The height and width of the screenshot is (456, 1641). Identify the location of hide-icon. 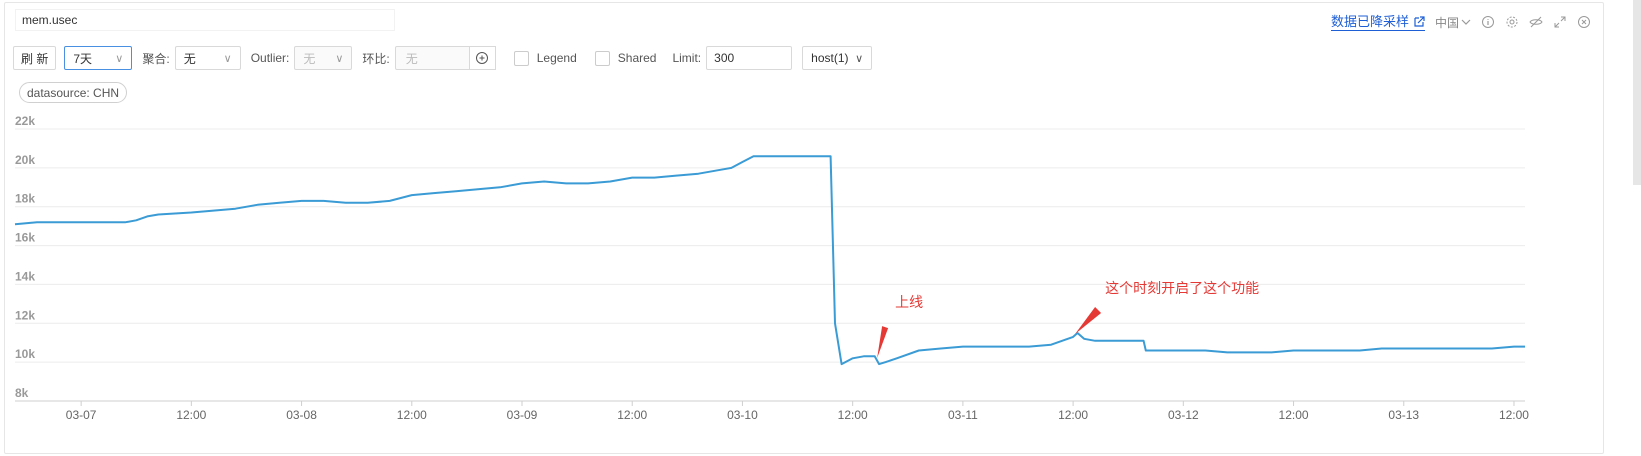
(1536, 22).